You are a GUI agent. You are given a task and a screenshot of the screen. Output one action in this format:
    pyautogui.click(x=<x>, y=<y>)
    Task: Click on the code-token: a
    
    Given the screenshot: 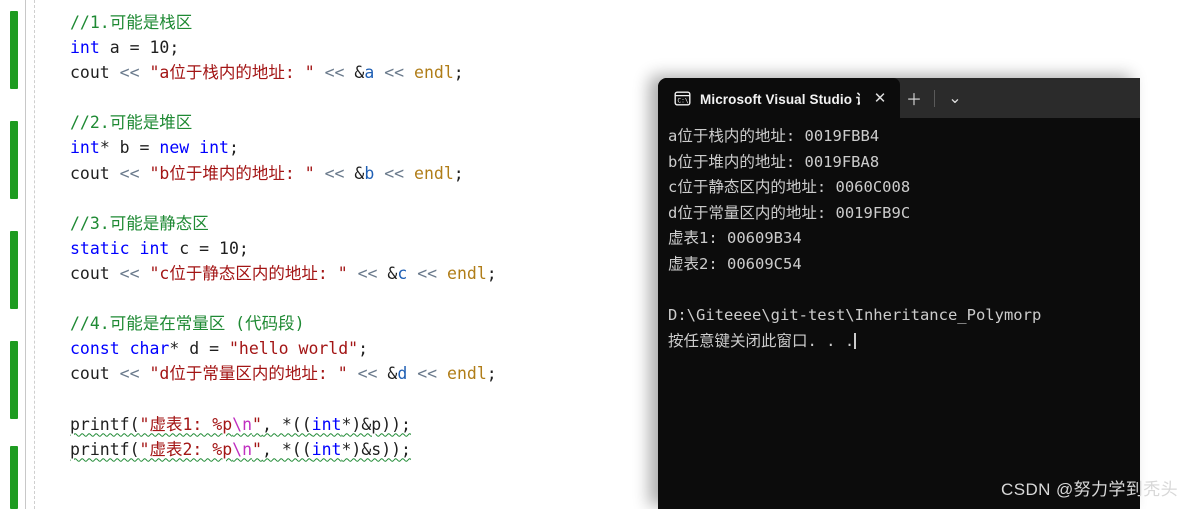 What is the action you would take?
    pyautogui.click(x=369, y=73)
    